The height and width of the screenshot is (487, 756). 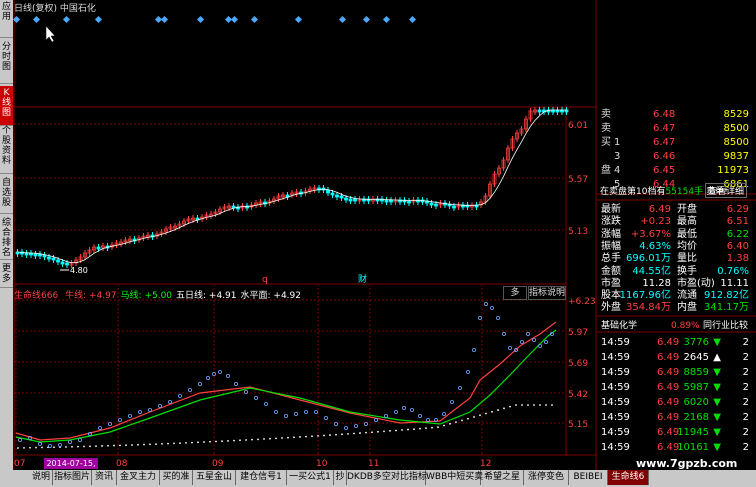 What do you see at coordinates (72, 477) in the screenshot?
I see `bottom-tab-1: 指标图片` at bounding box center [72, 477].